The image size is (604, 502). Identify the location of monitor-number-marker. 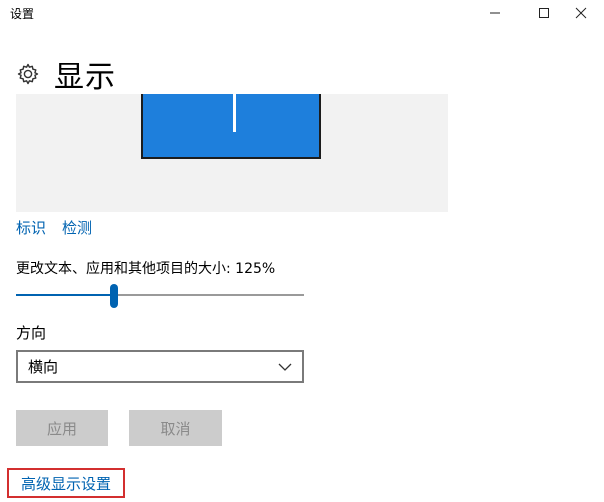
(234, 113).